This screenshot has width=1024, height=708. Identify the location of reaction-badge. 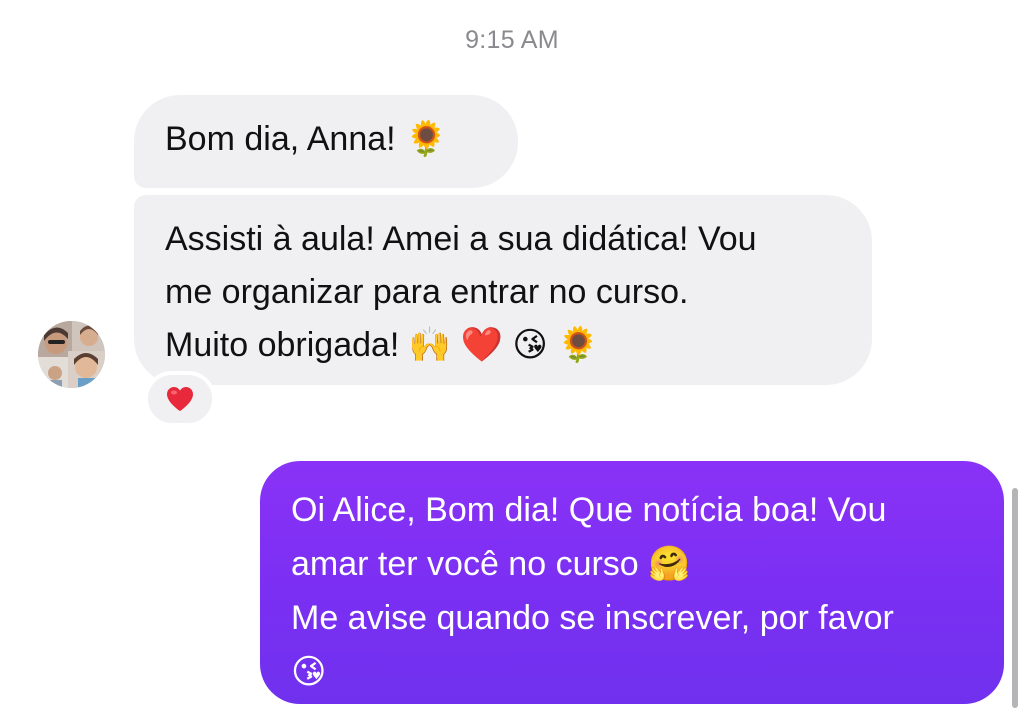
(180, 399).